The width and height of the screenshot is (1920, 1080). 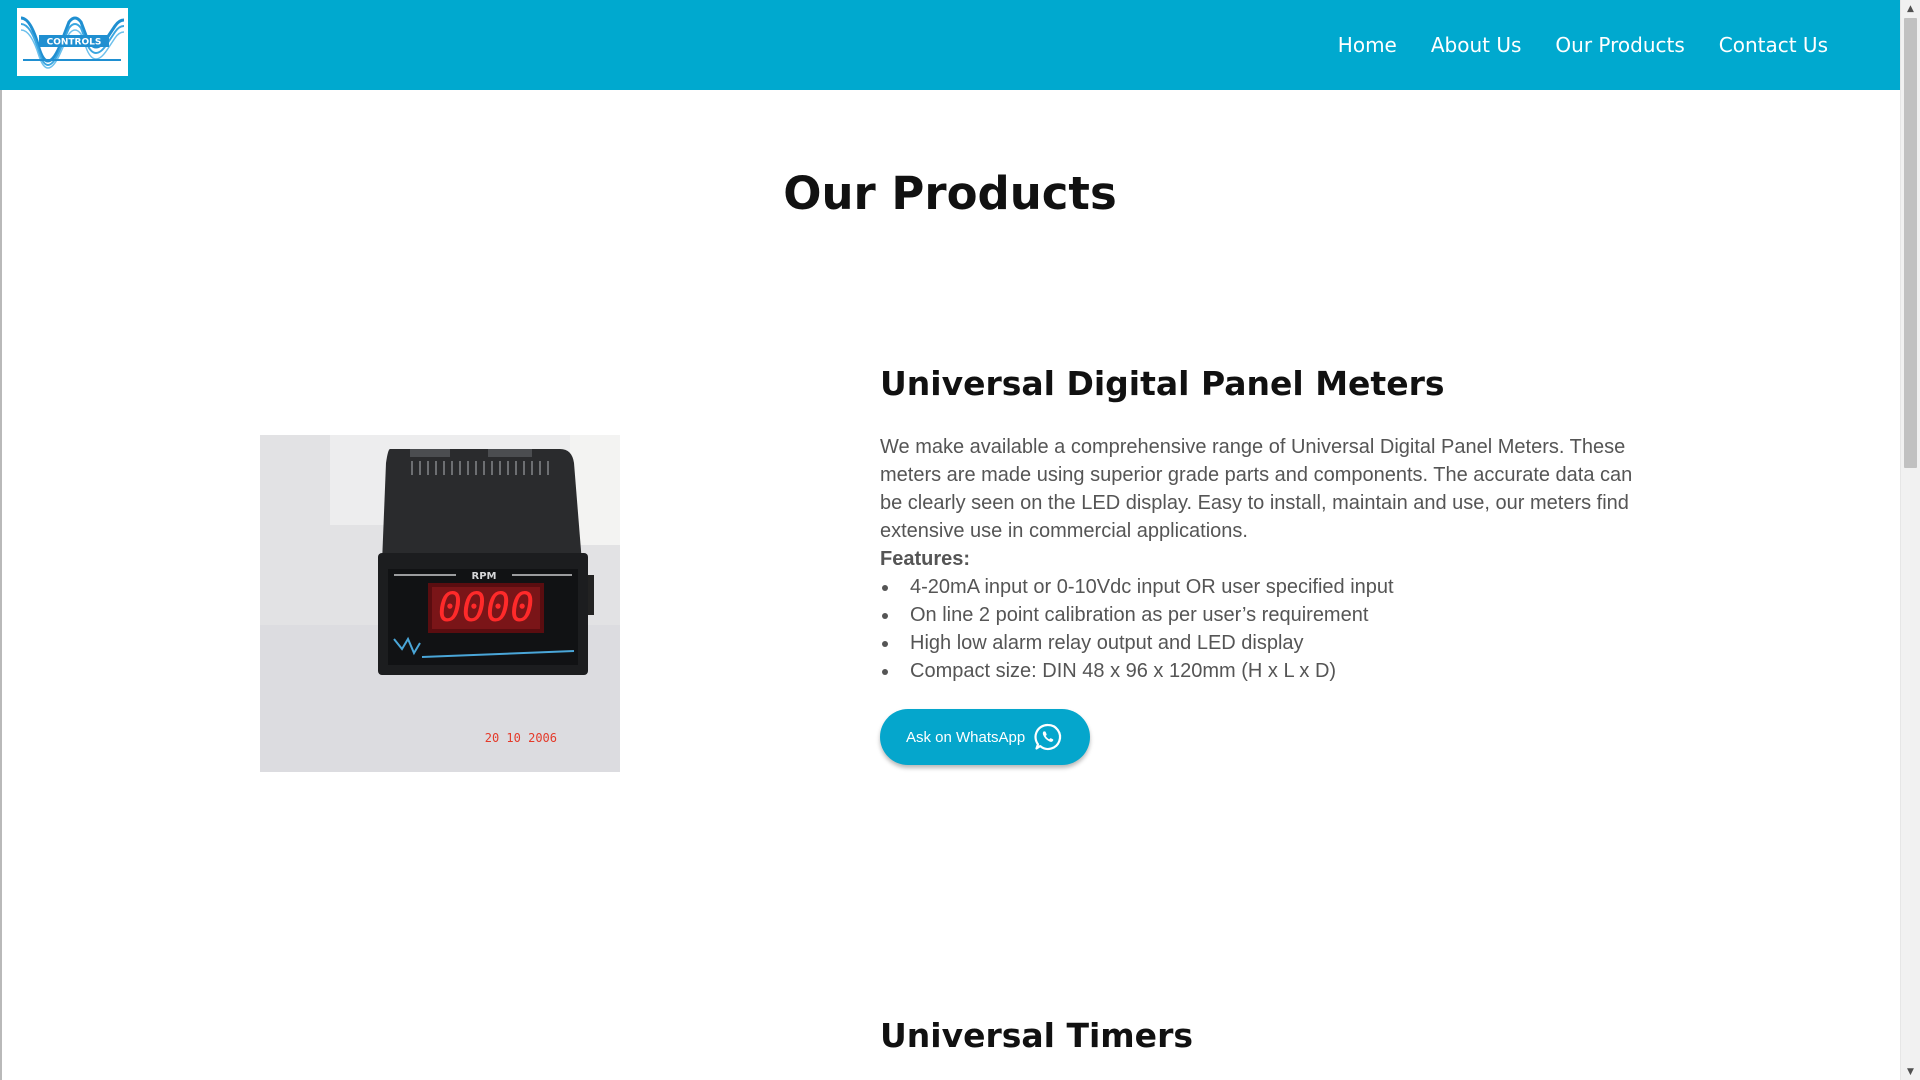 What do you see at coordinates (486, 608) in the screenshot?
I see `led-readout: 0000` at bounding box center [486, 608].